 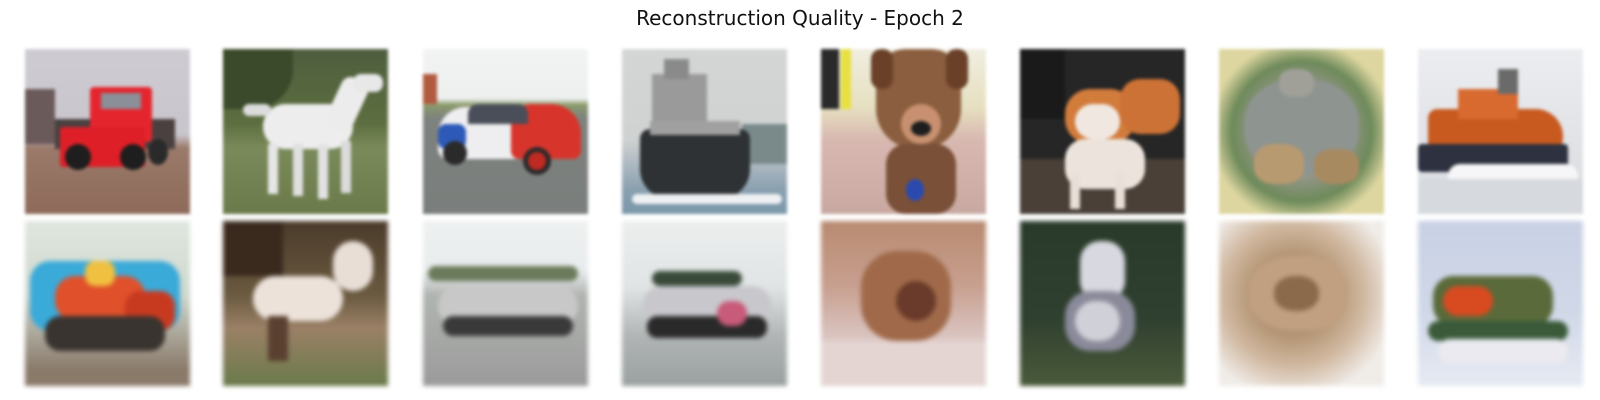 What do you see at coordinates (800, 18) in the screenshot?
I see `figure-title: Reconstruction Quality - Epoch 2` at bounding box center [800, 18].